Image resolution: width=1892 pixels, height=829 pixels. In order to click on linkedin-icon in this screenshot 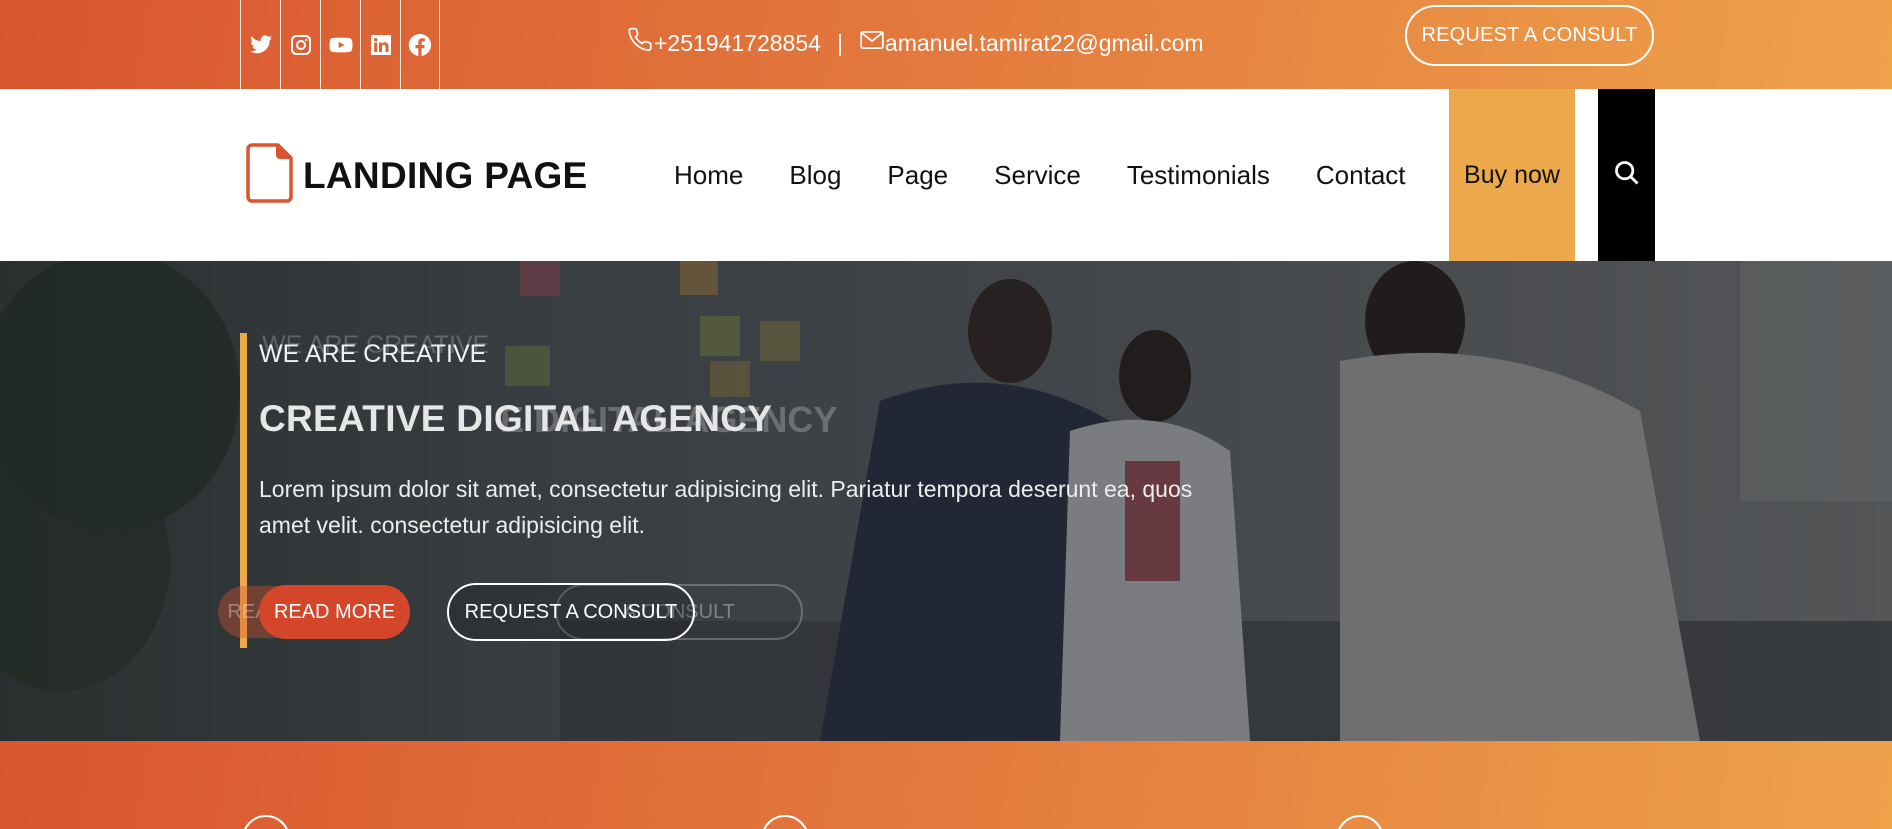, I will do `click(380, 44)`.